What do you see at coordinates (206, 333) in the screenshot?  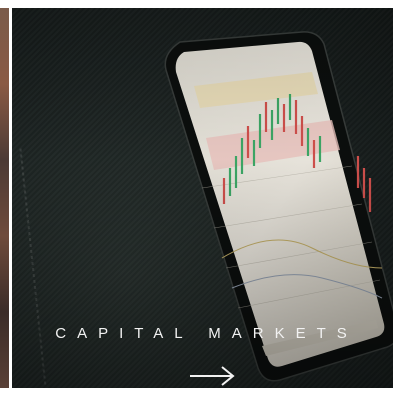 I see `tile-title: CAPITAL MARKETS` at bounding box center [206, 333].